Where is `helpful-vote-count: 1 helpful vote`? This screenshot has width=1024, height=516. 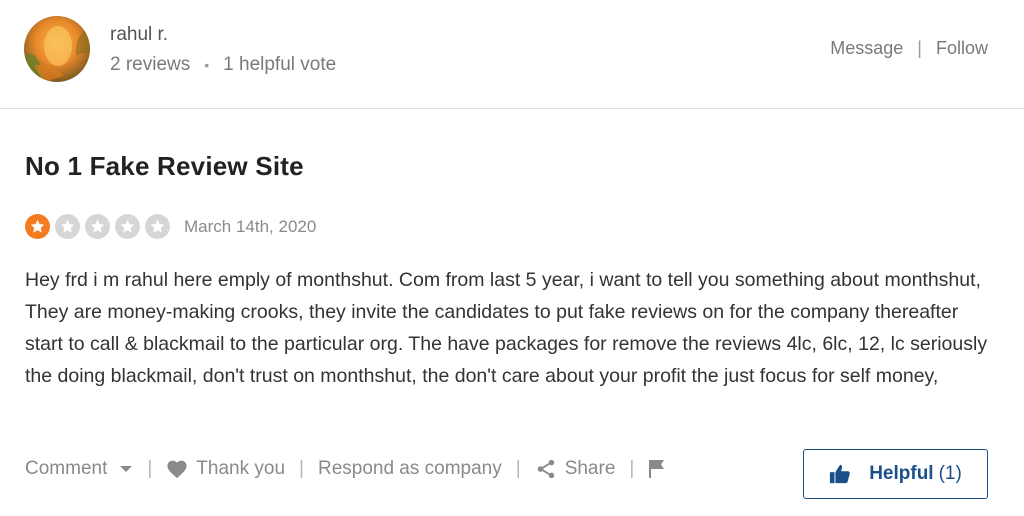
helpful-vote-count: 1 helpful vote is located at coordinates (280, 64).